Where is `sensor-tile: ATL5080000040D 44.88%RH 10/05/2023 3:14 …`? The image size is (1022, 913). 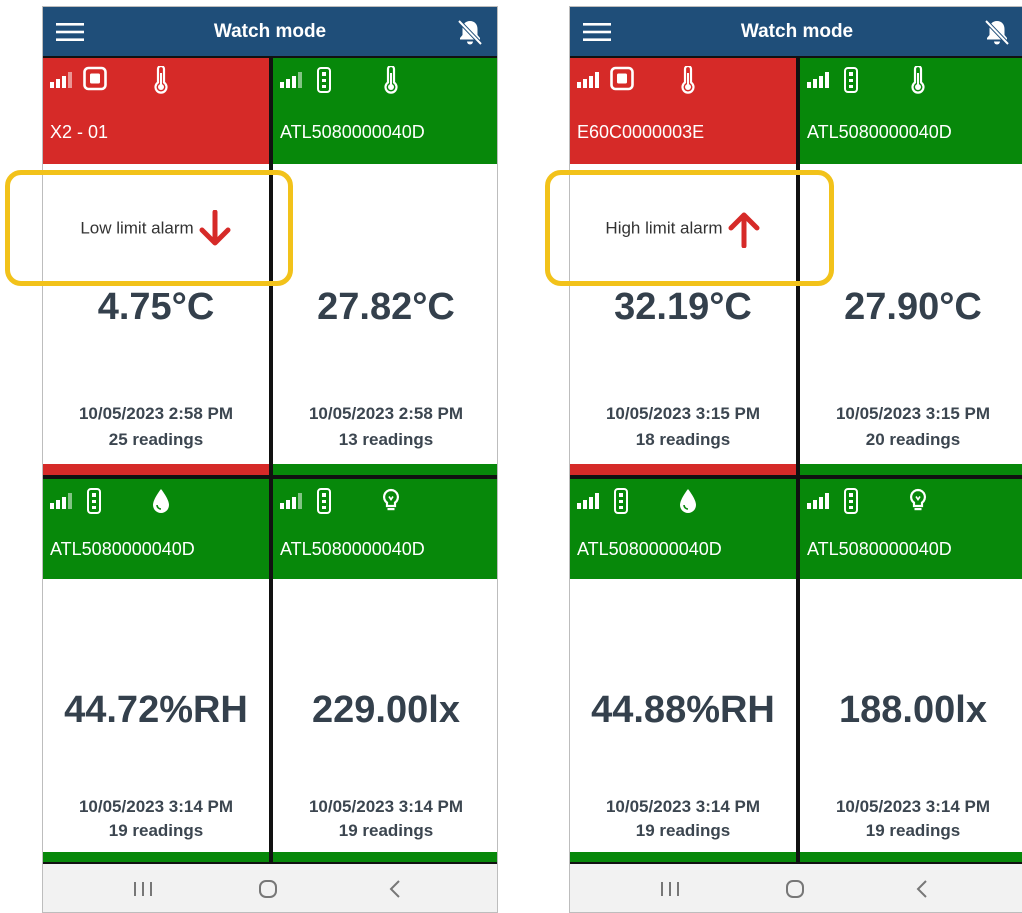 sensor-tile: ATL5080000040D 44.88%RH 10/05/2023 3:14 … is located at coordinates (683, 670).